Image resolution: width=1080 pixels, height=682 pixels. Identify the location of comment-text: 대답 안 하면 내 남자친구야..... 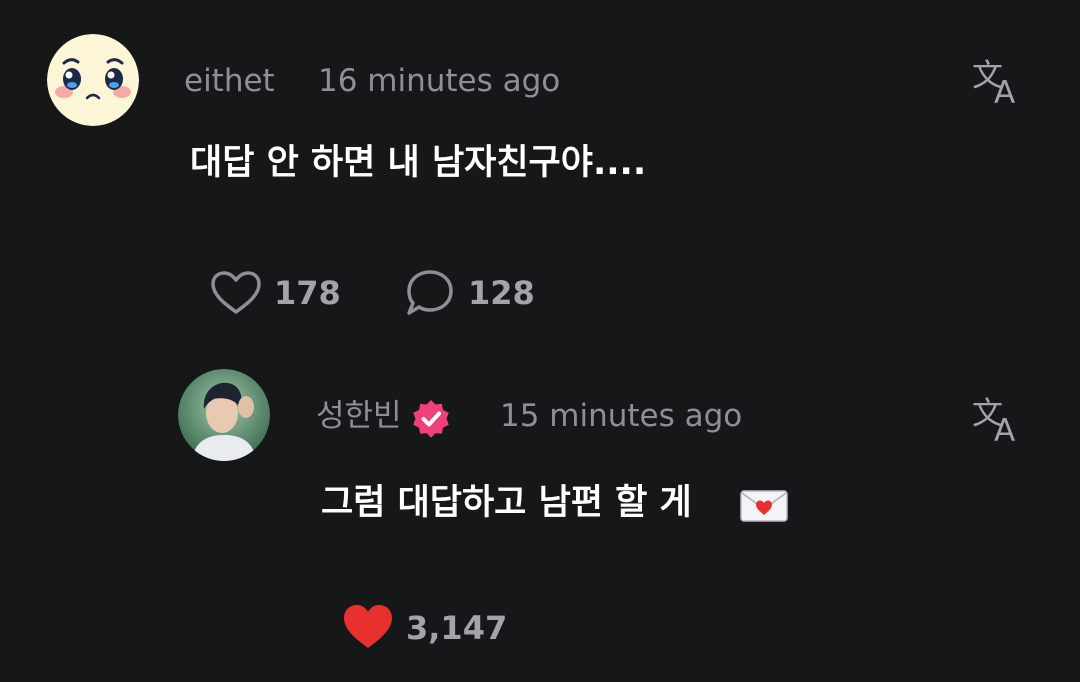
(418, 163).